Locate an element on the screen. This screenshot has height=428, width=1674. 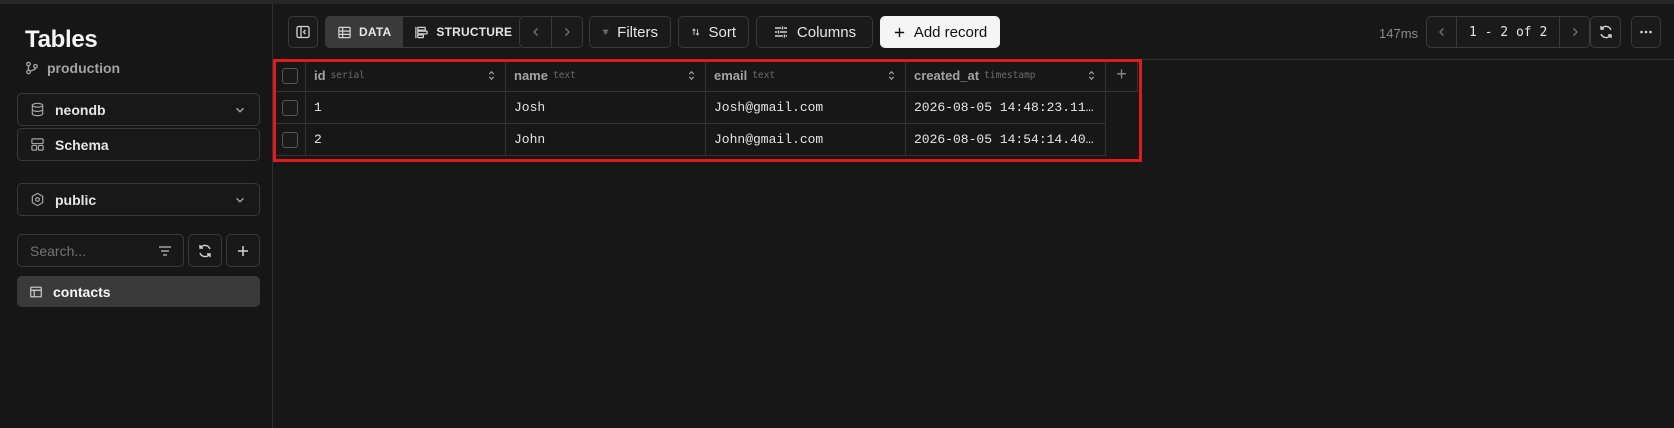
pagination-text: 1 - 2 of 2 is located at coordinates (1508, 32).